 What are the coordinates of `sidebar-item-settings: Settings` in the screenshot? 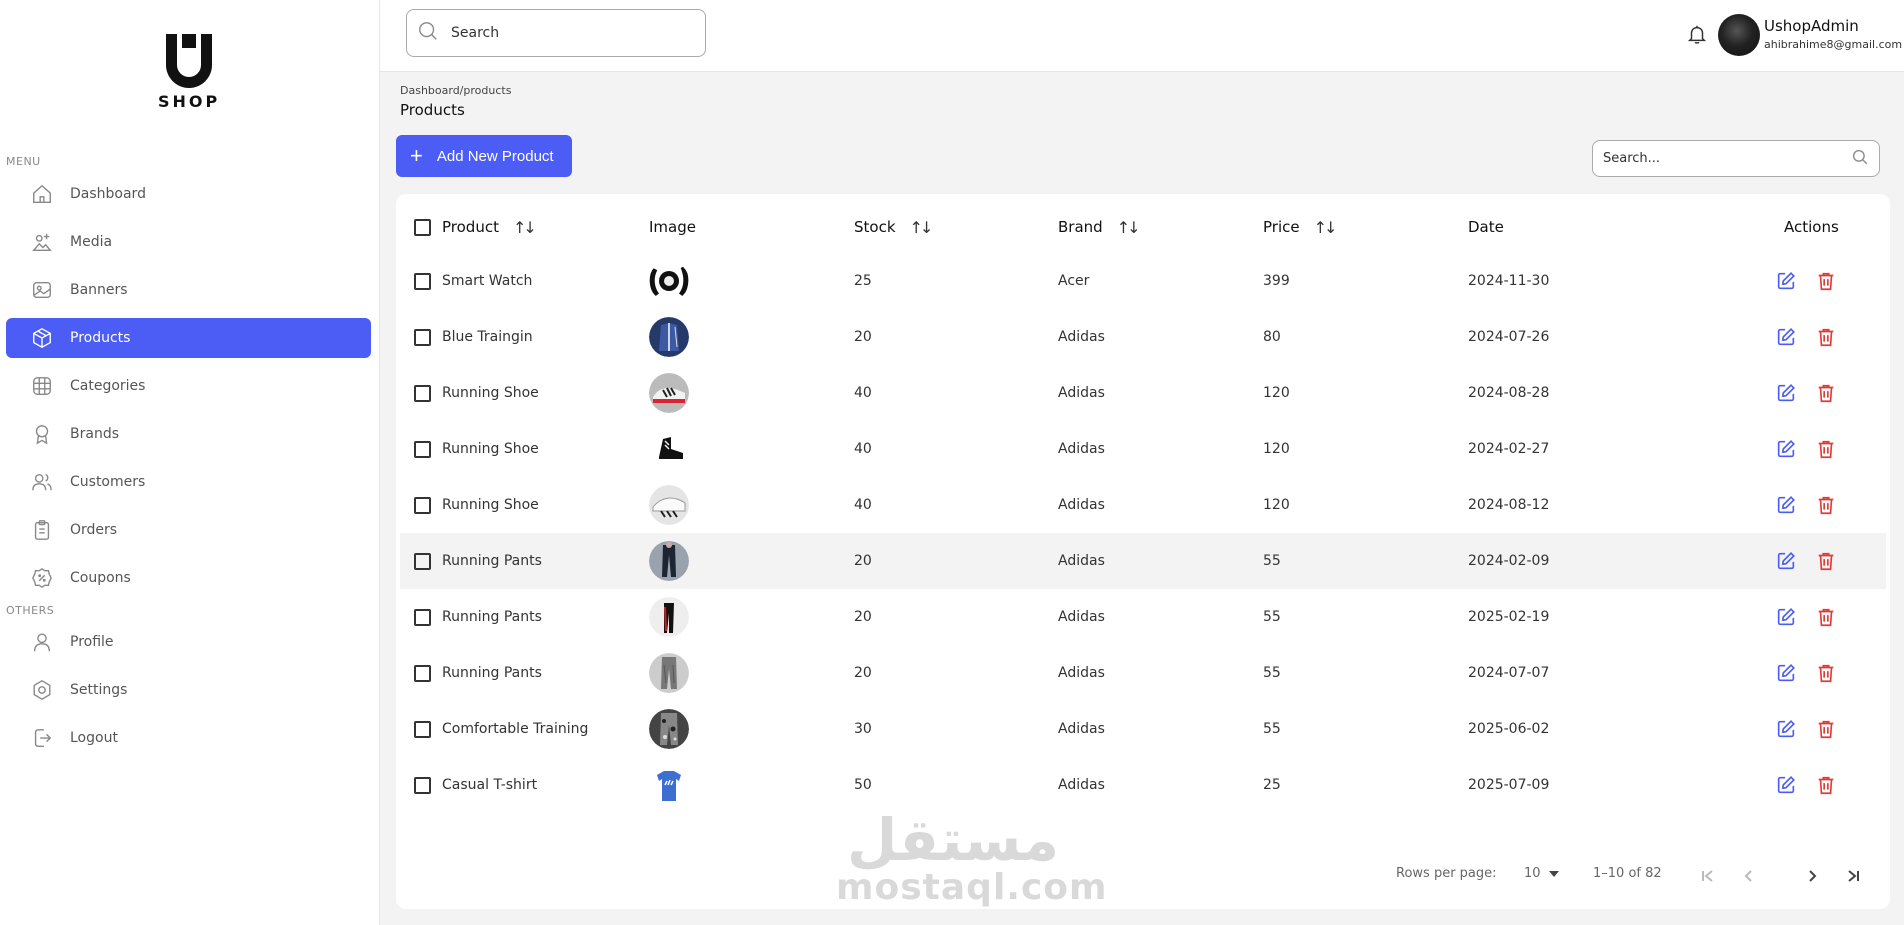 It's located at (188, 690).